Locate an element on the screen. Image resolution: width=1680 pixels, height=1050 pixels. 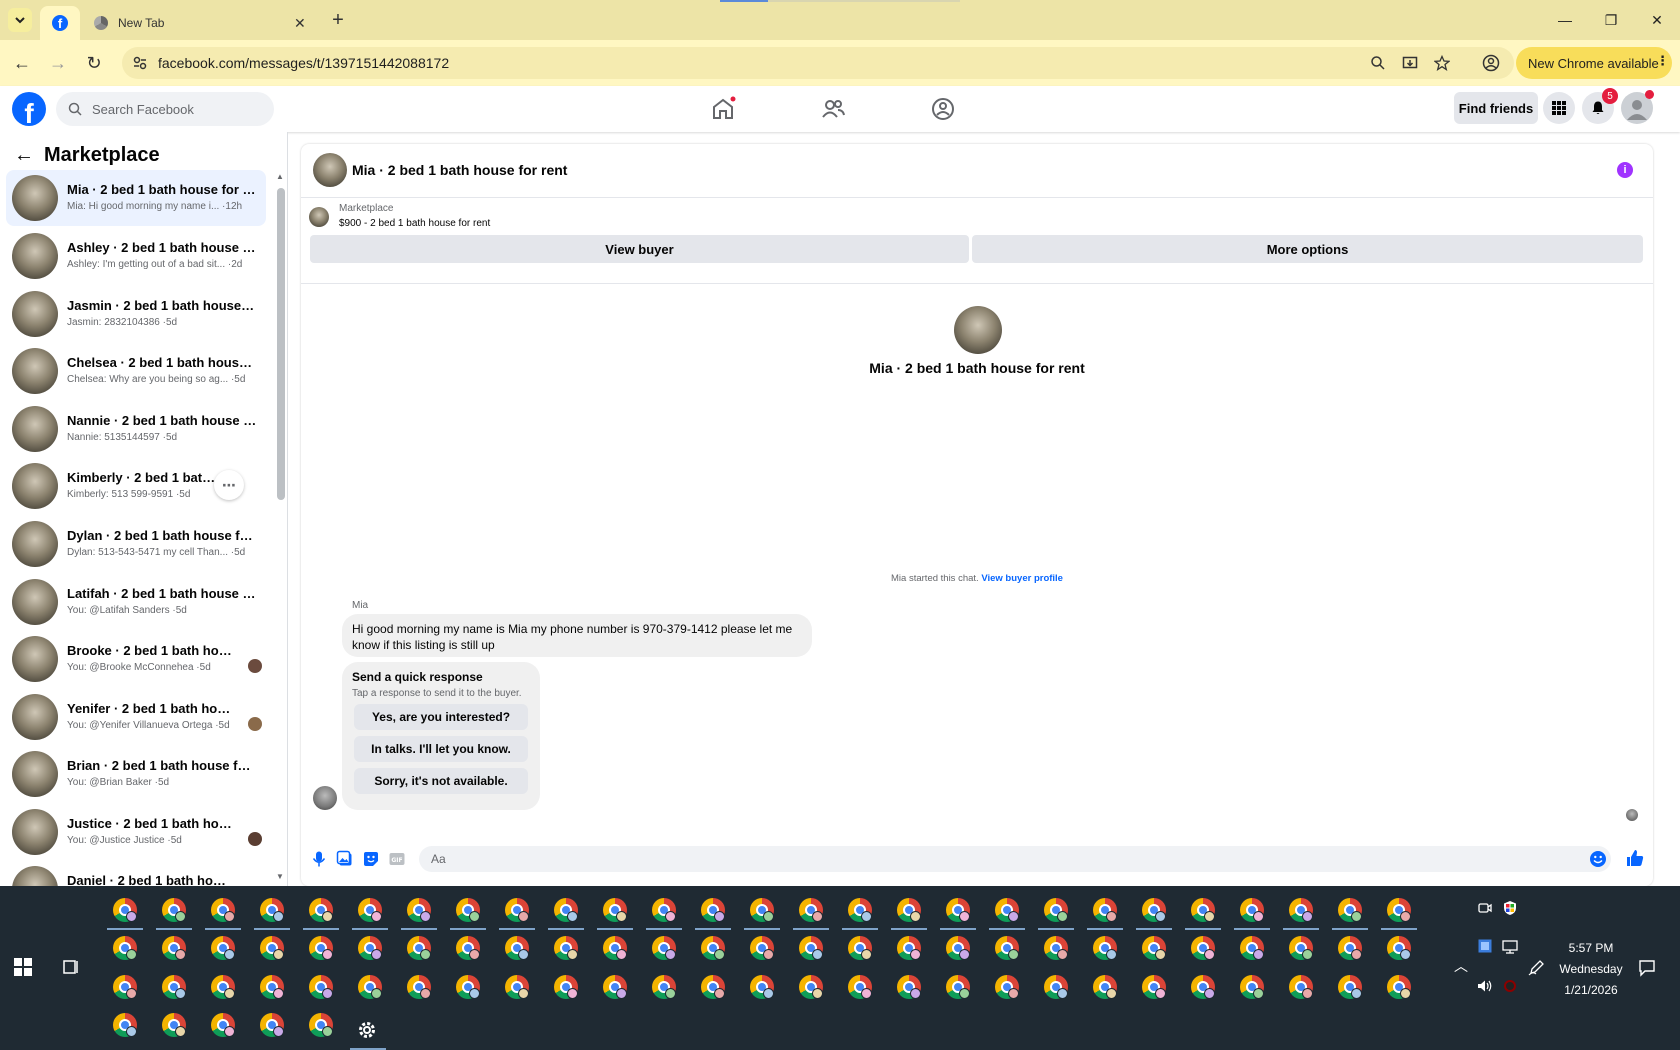
photo-icon is located at coordinates (345, 859).